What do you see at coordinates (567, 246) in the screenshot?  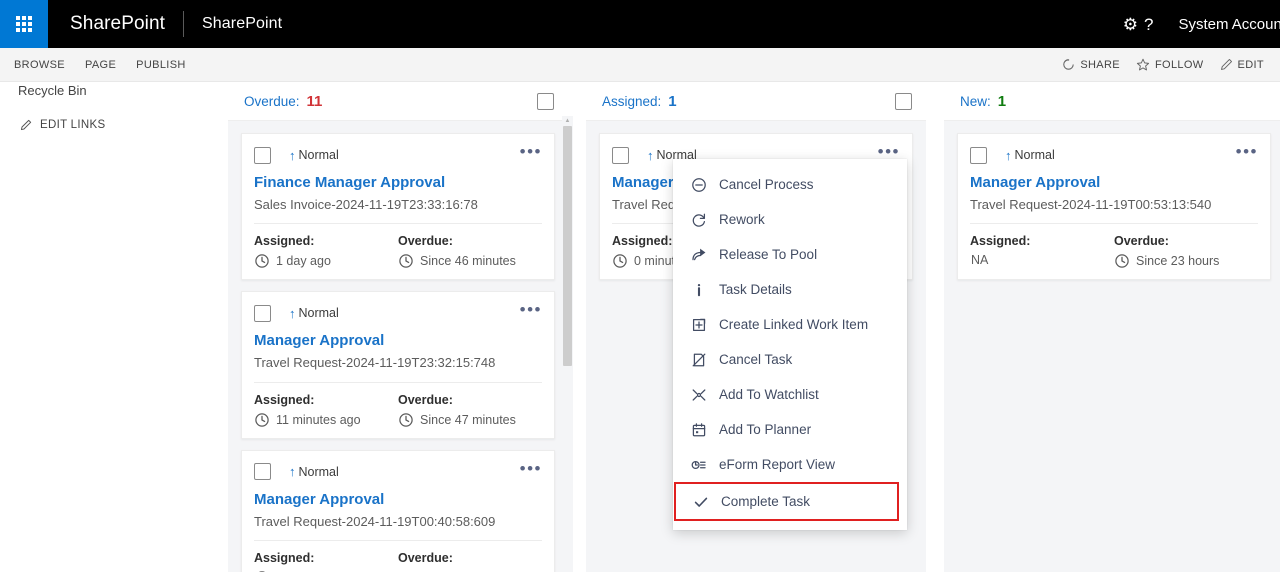 I see `scrollbar-thumb` at bounding box center [567, 246].